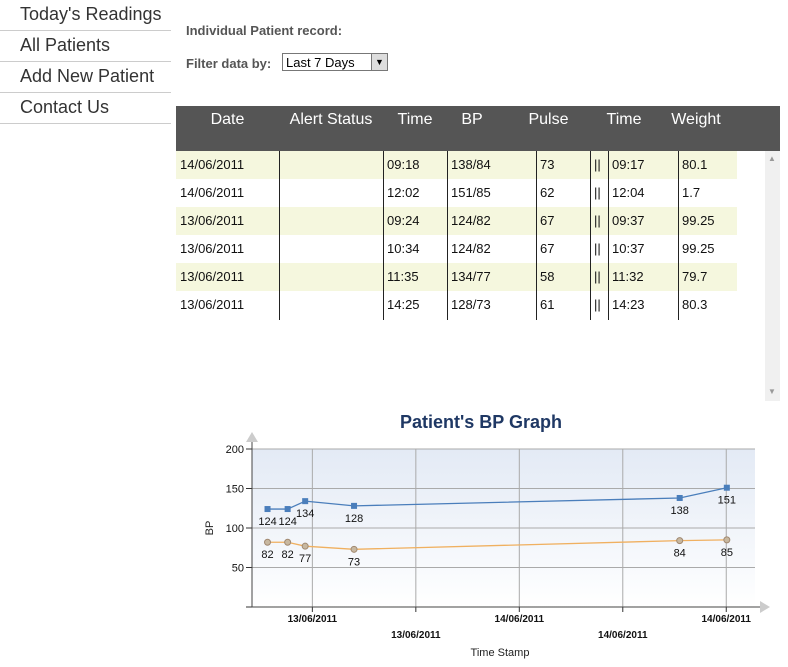 Image resolution: width=788 pixels, height=667 pixels. What do you see at coordinates (238, 569) in the screenshot?
I see `y-tick-label: 50` at bounding box center [238, 569].